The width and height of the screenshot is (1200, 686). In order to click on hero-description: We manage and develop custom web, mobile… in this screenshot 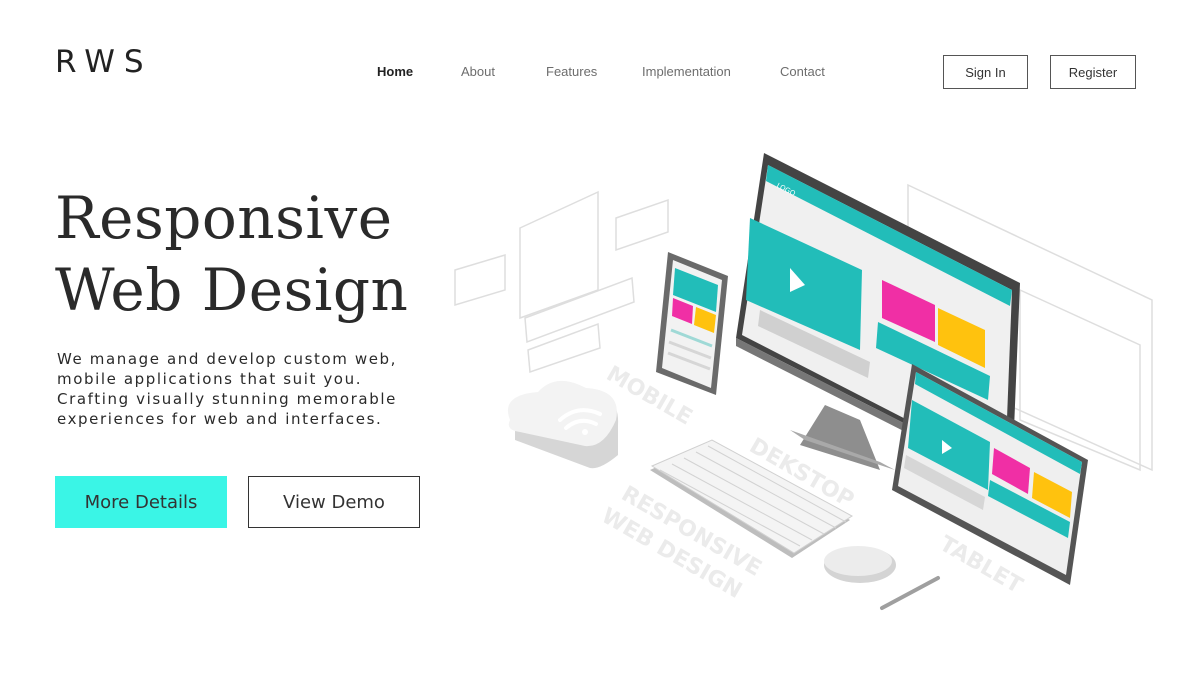, I will do `click(247, 389)`.